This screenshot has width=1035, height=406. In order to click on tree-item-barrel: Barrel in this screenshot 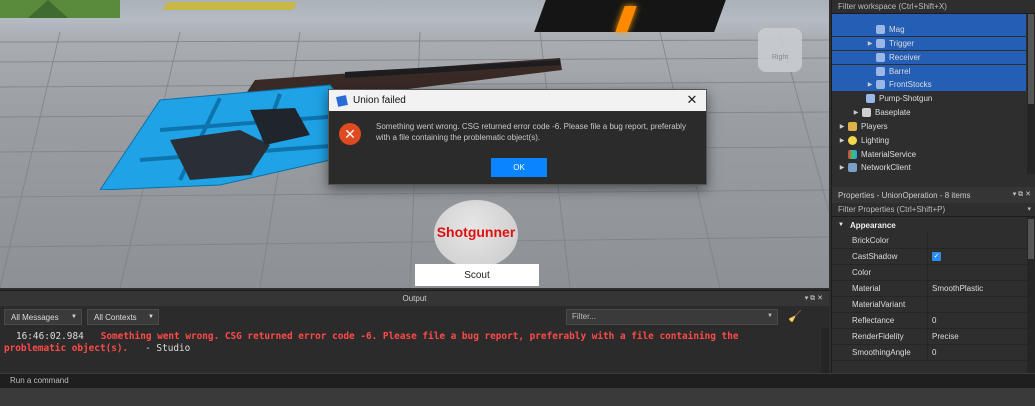, I will do `click(929, 71)`.